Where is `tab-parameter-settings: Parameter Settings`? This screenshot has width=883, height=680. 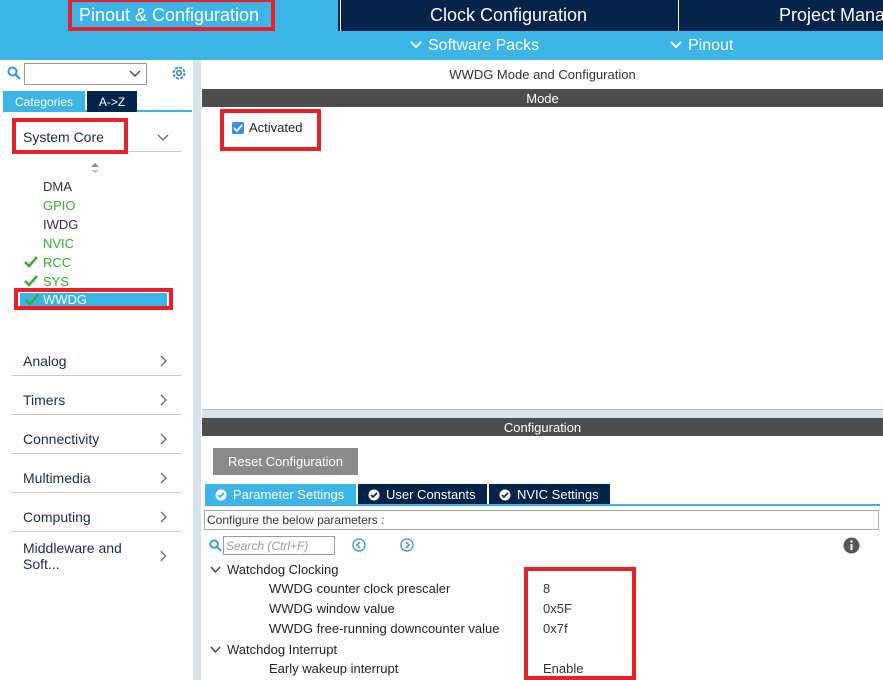 tab-parameter-settings: Parameter Settings is located at coordinates (280, 494).